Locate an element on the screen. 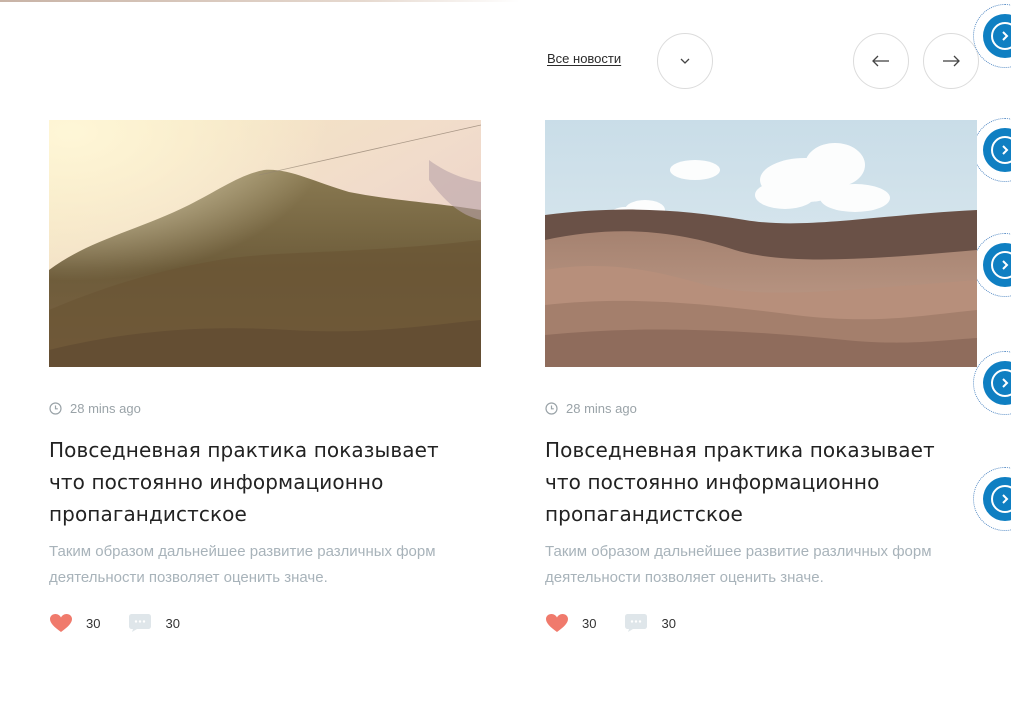 This screenshot has width=1011, height=720. prev-button is located at coordinates (881, 61).